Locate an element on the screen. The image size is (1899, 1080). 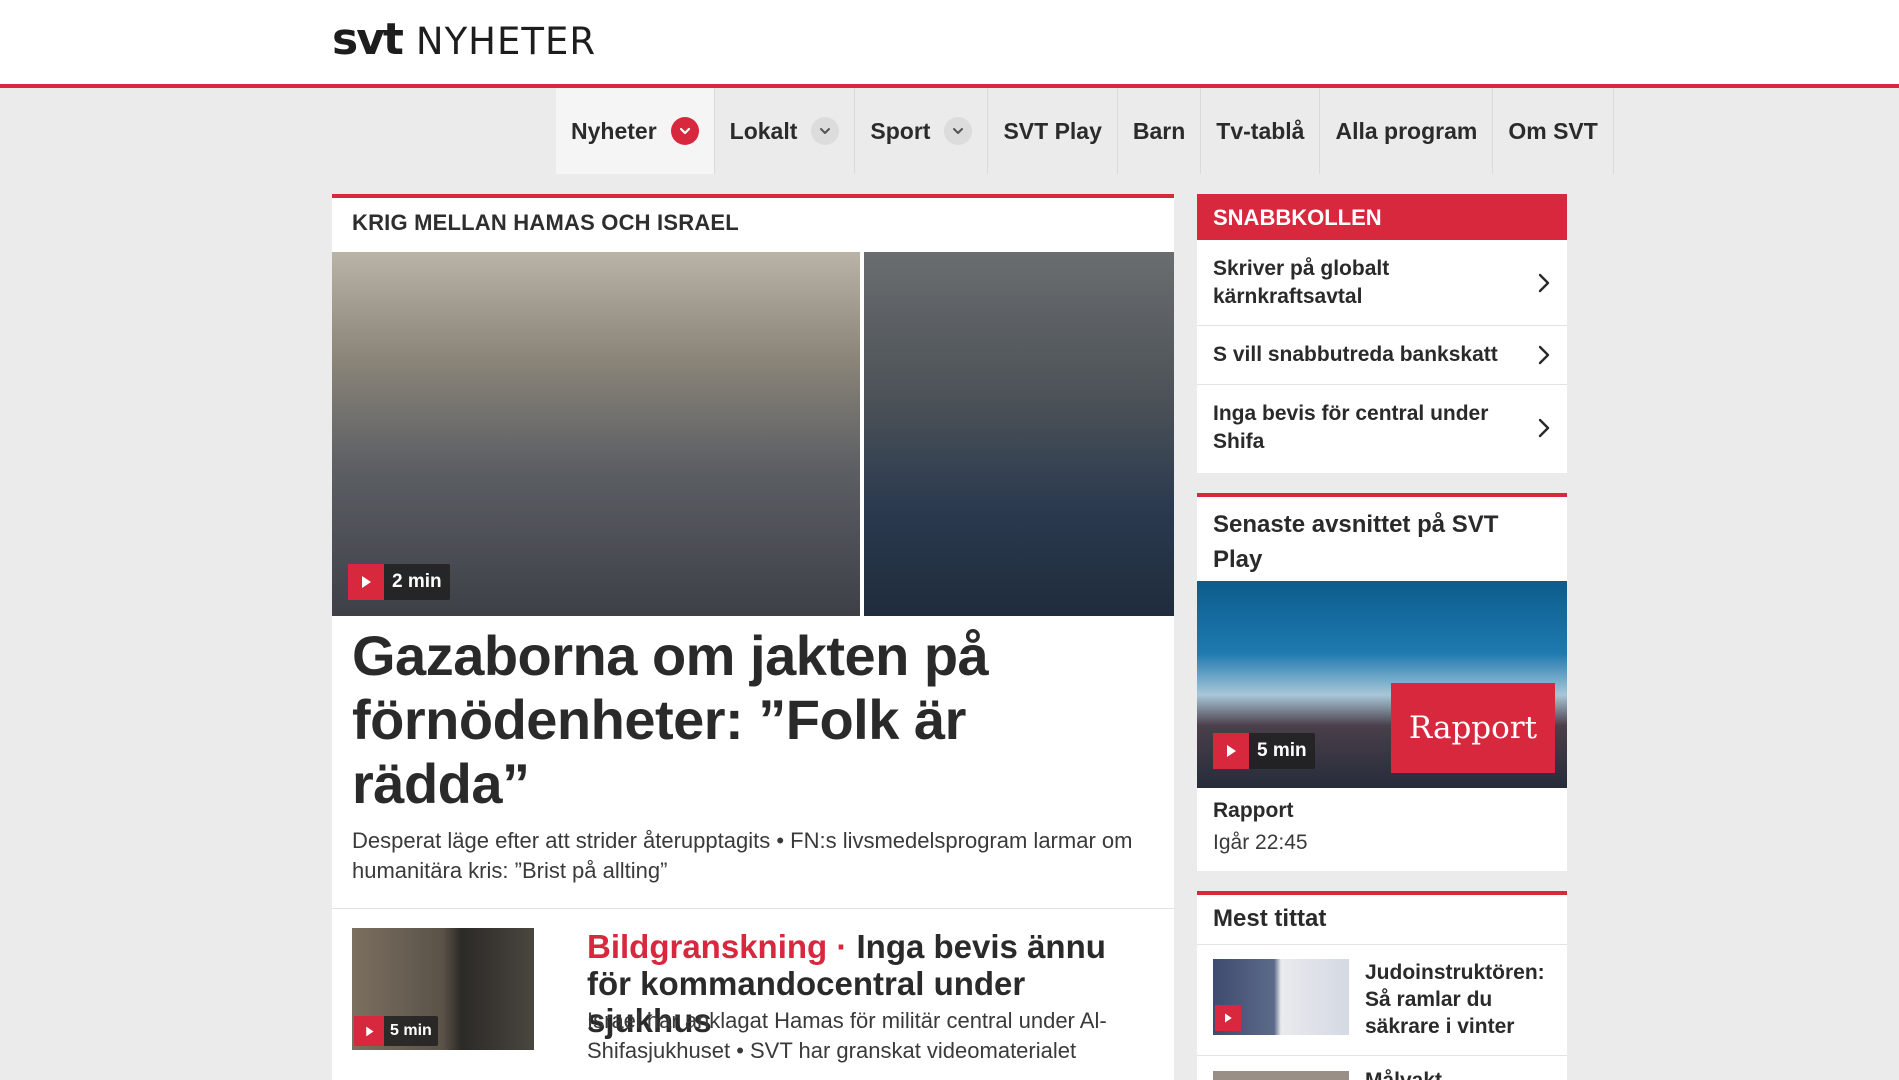
logo-section: NYHETER is located at coordinates (506, 41).